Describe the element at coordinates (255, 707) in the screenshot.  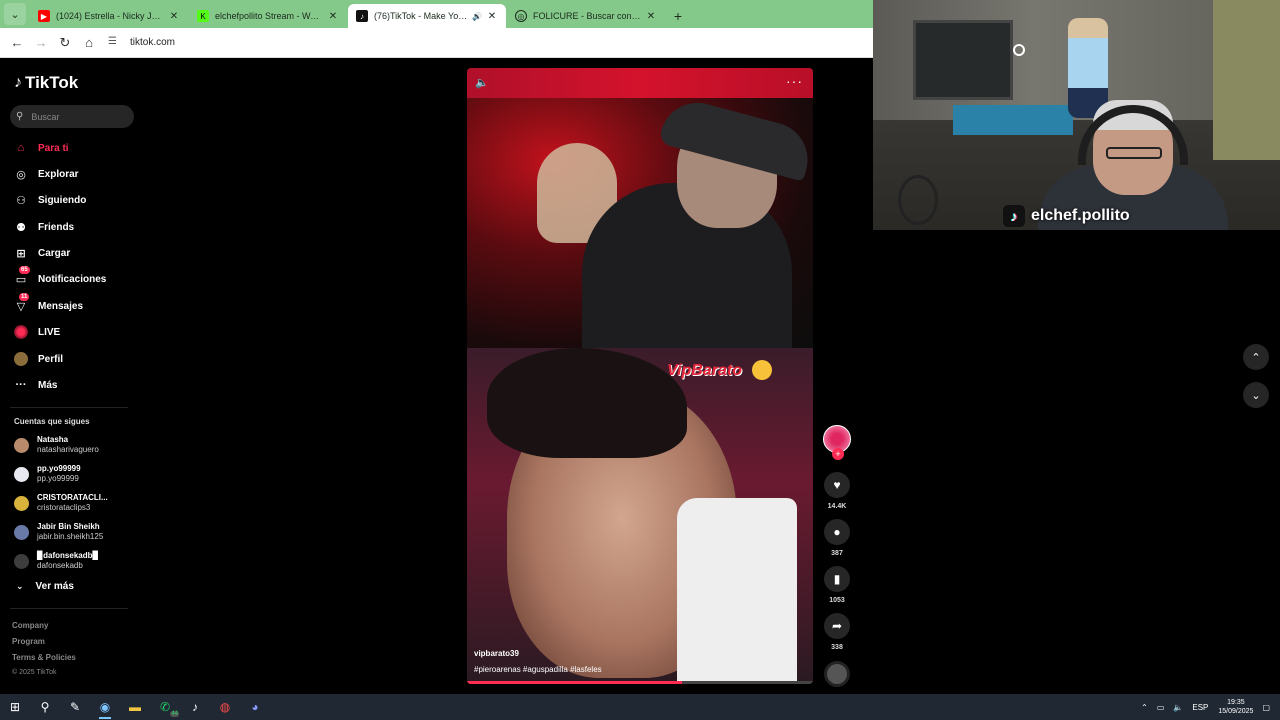
I see `discord-icon: ◕` at that location.